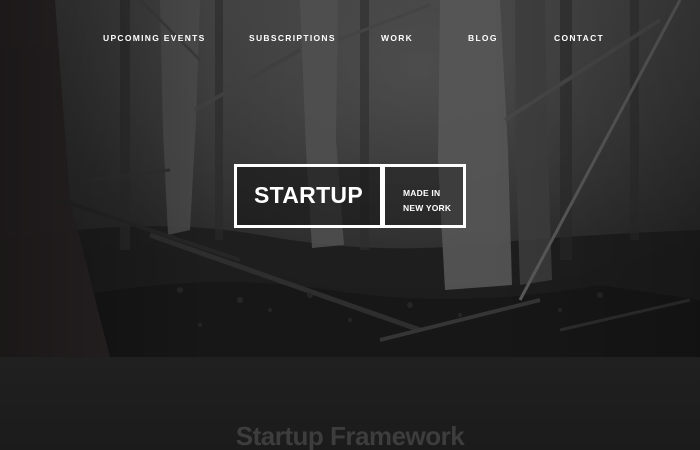 The height and width of the screenshot is (450, 700). I want to click on nav-contact: CONTACT, so click(579, 38).